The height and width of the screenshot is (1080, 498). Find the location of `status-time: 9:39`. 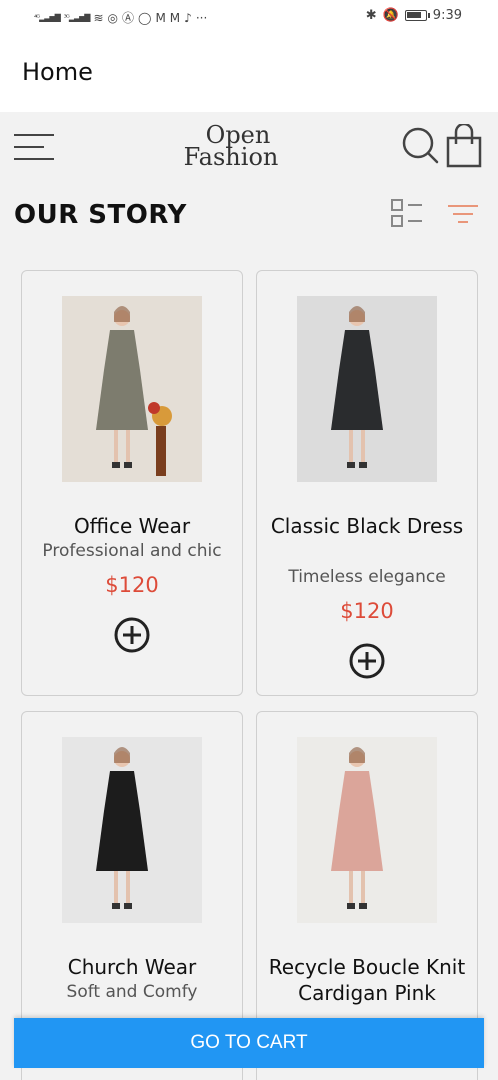

status-time: 9:39 is located at coordinates (447, 15).